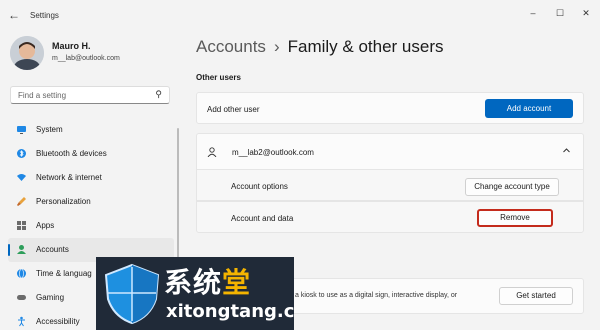 Image resolution: width=600 pixels, height=330 pixels. I want to click on sidebar-item-label: Bluetooth & devices, so click(71, 153).